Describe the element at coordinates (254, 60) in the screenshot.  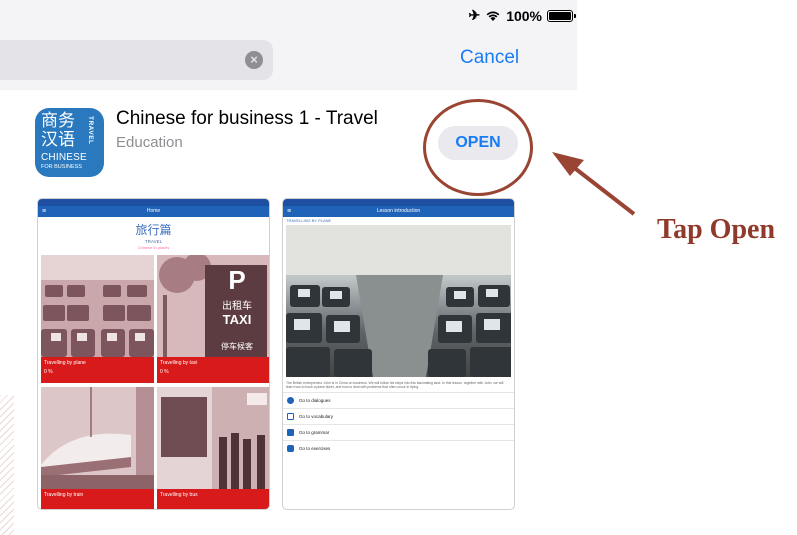
I see `clear-icon: ×` at that location.